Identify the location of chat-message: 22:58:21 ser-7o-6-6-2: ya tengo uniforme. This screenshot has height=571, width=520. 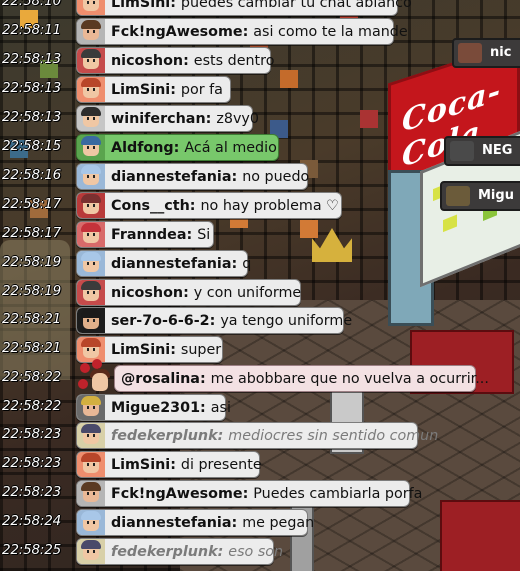
(260, 320).